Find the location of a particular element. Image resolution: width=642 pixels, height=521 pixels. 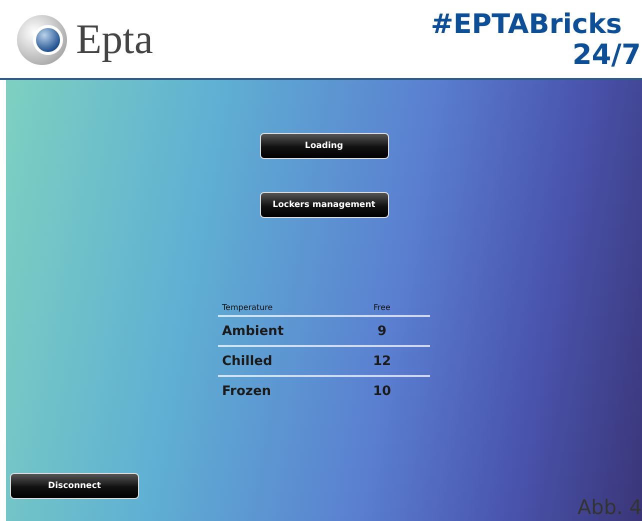

menu-button: Lockers management is located at coordinates (324, 205).